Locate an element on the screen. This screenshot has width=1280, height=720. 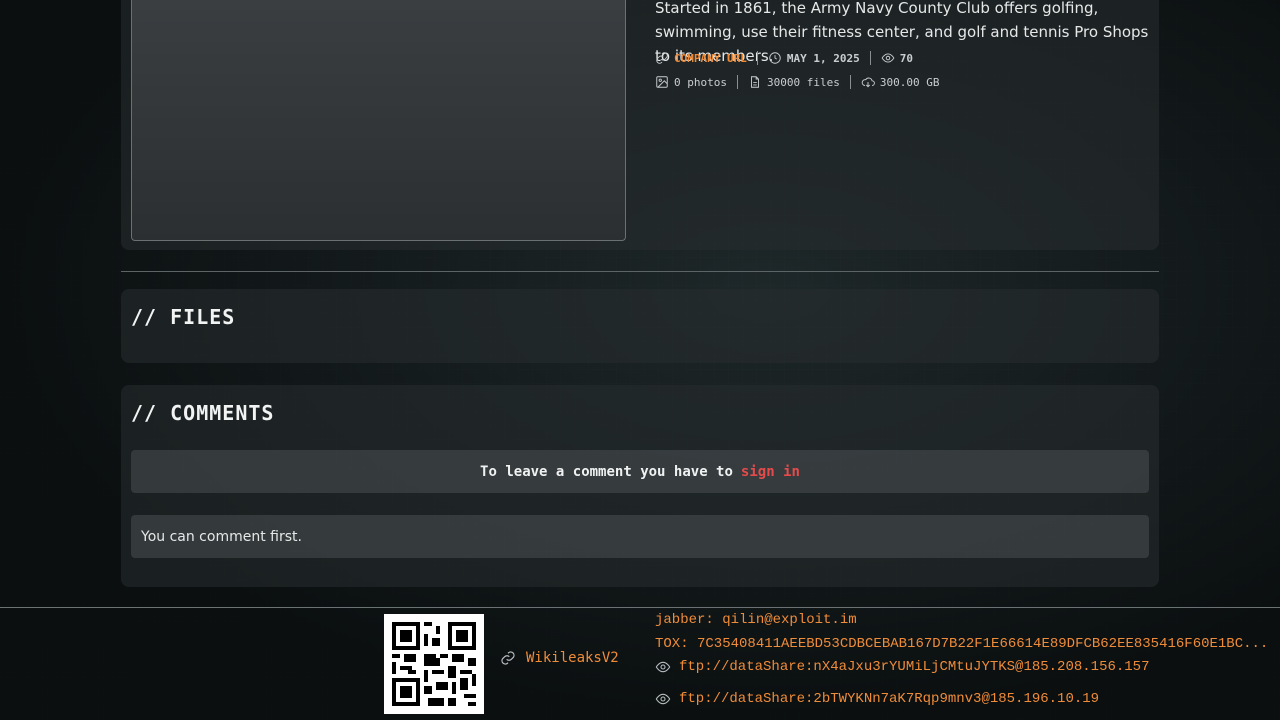
files-title: // FILES is located at coordinates (183, 317).